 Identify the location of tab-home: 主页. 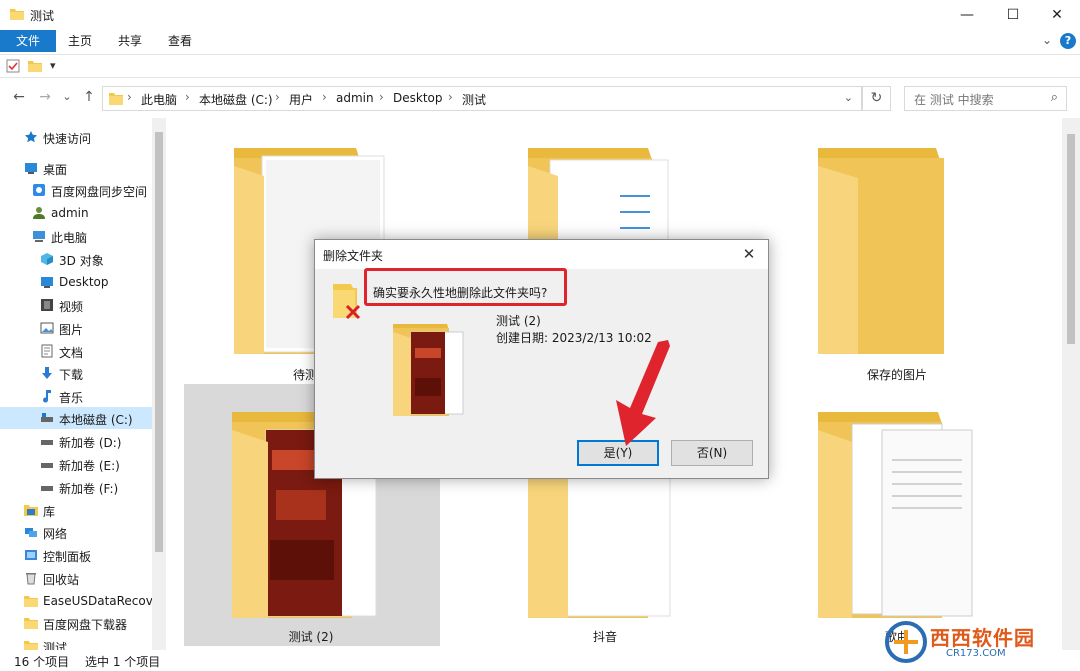
(80, 41).